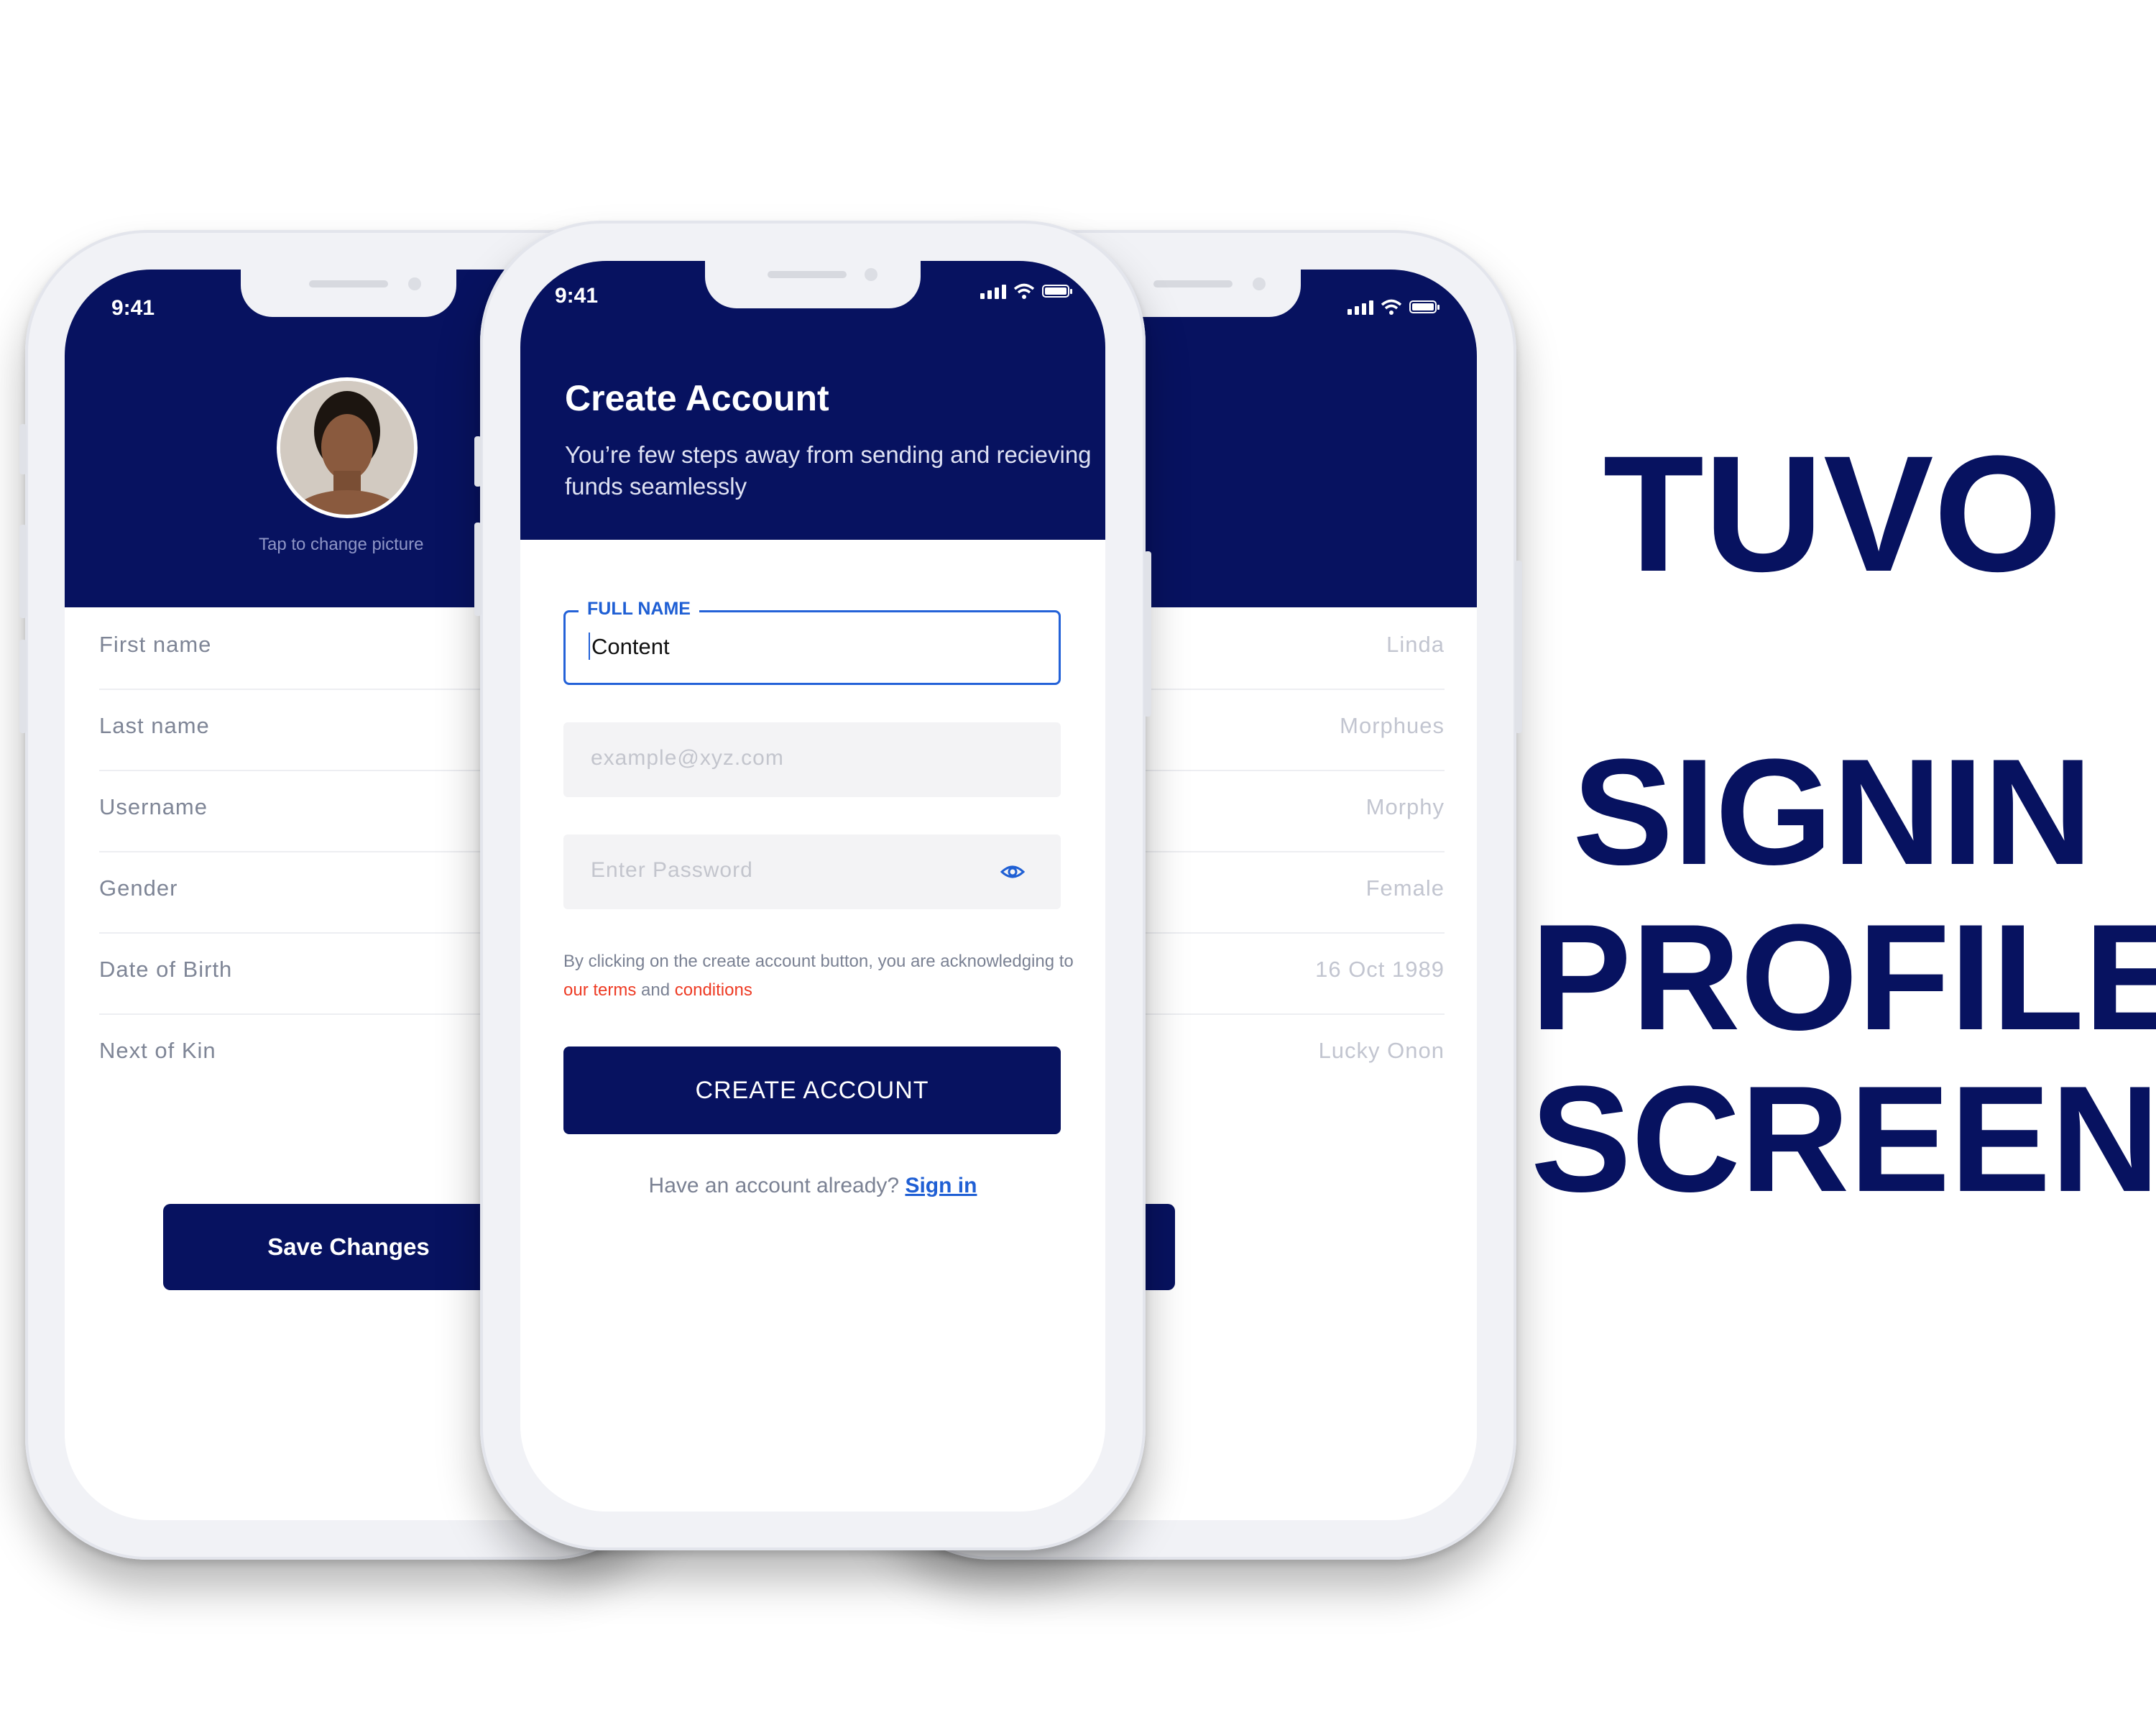  Describe the element at coordinates (672, 870) in the screenshot. I see `password-placeholder: Enter Password` at that location.